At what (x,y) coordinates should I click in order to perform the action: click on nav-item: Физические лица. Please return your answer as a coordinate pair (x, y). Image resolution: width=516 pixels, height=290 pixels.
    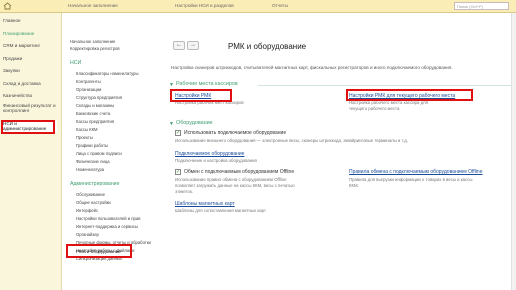
    Looking at the image, I should click on (93, 161).